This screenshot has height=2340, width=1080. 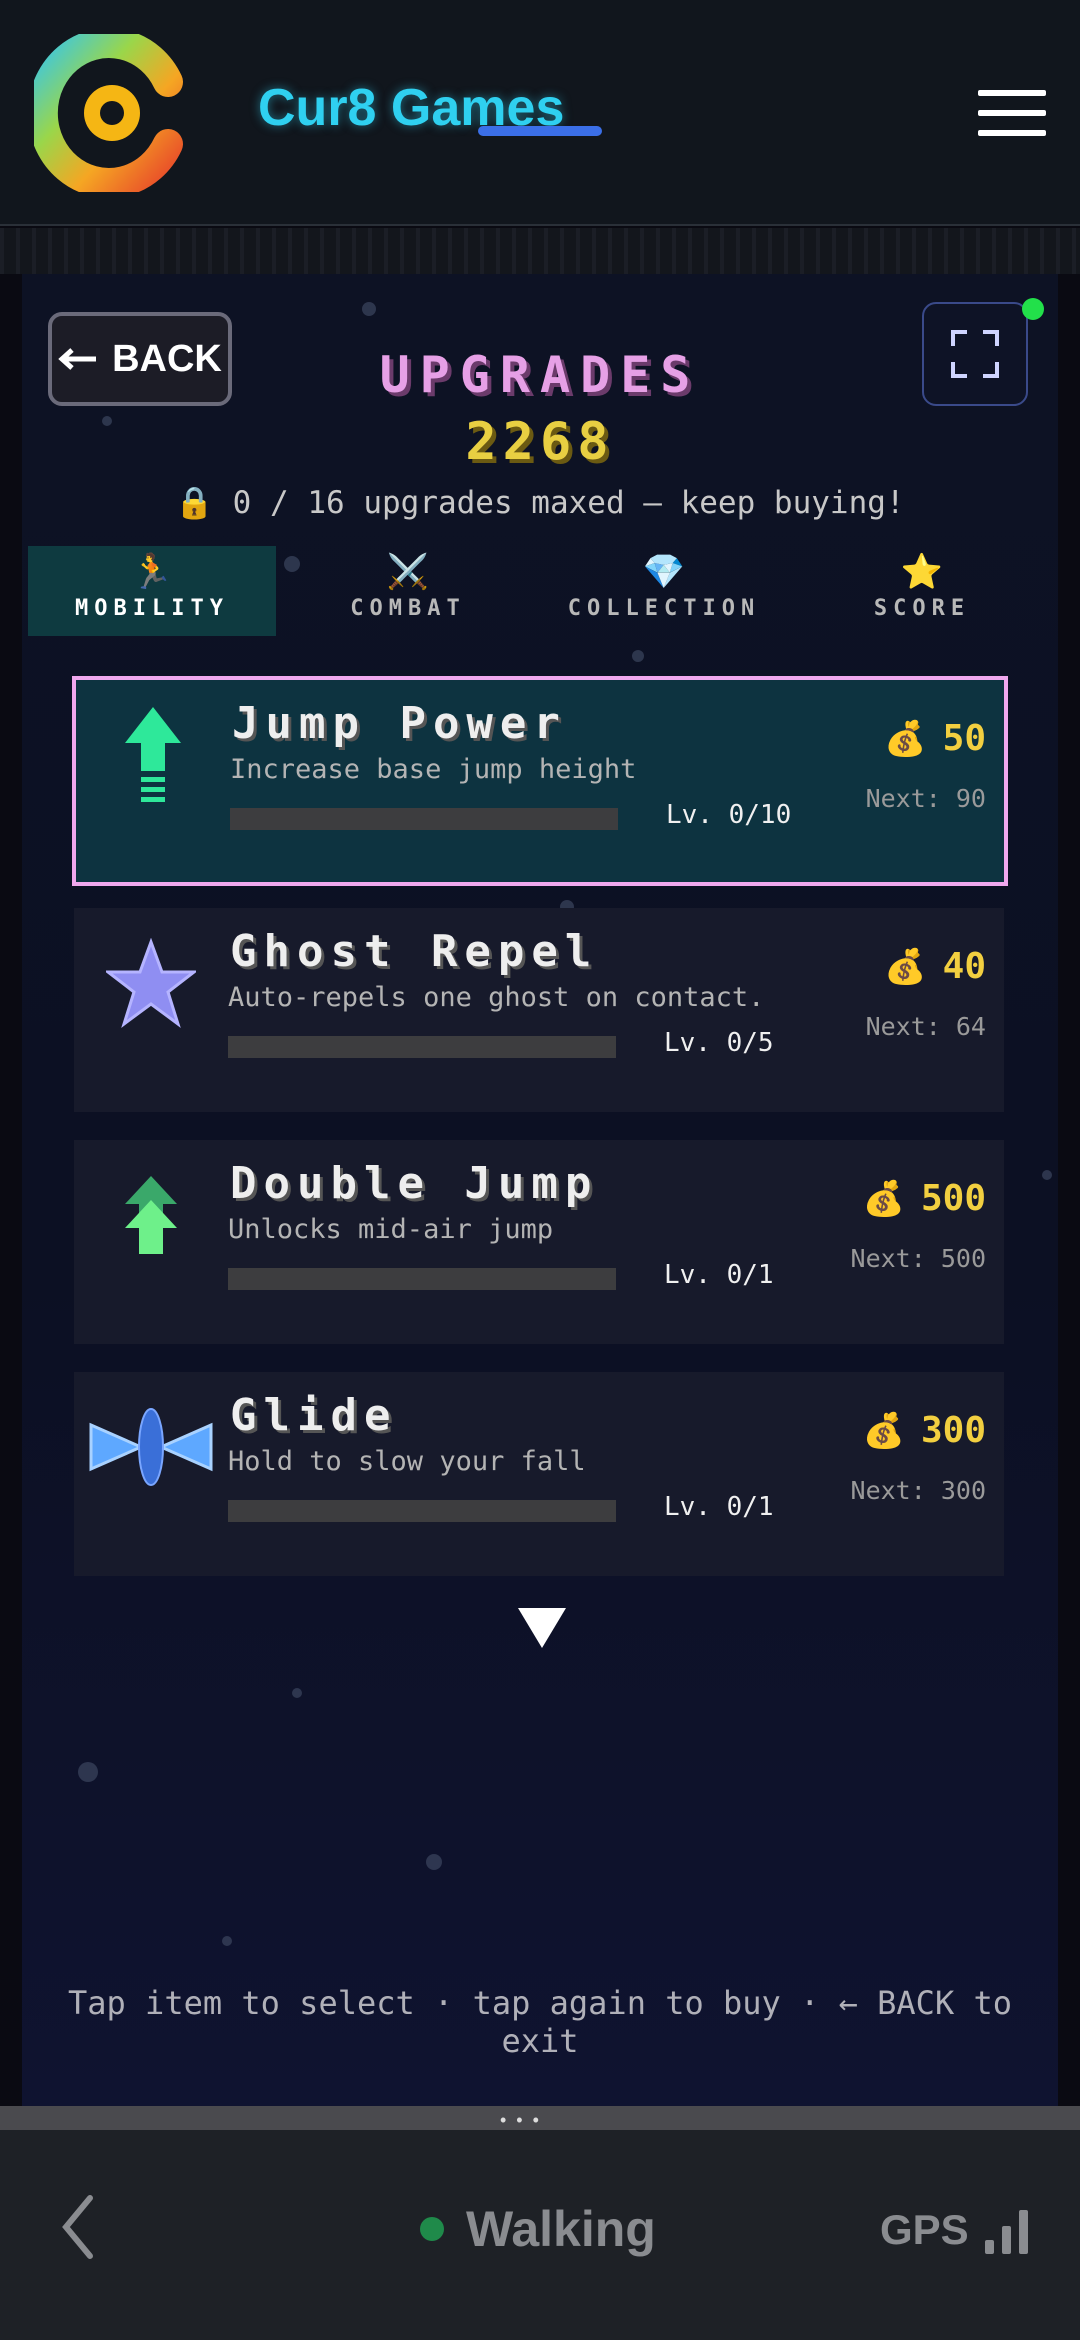 I want to click on chevron-left-icon, so click(x=78, y=2227).